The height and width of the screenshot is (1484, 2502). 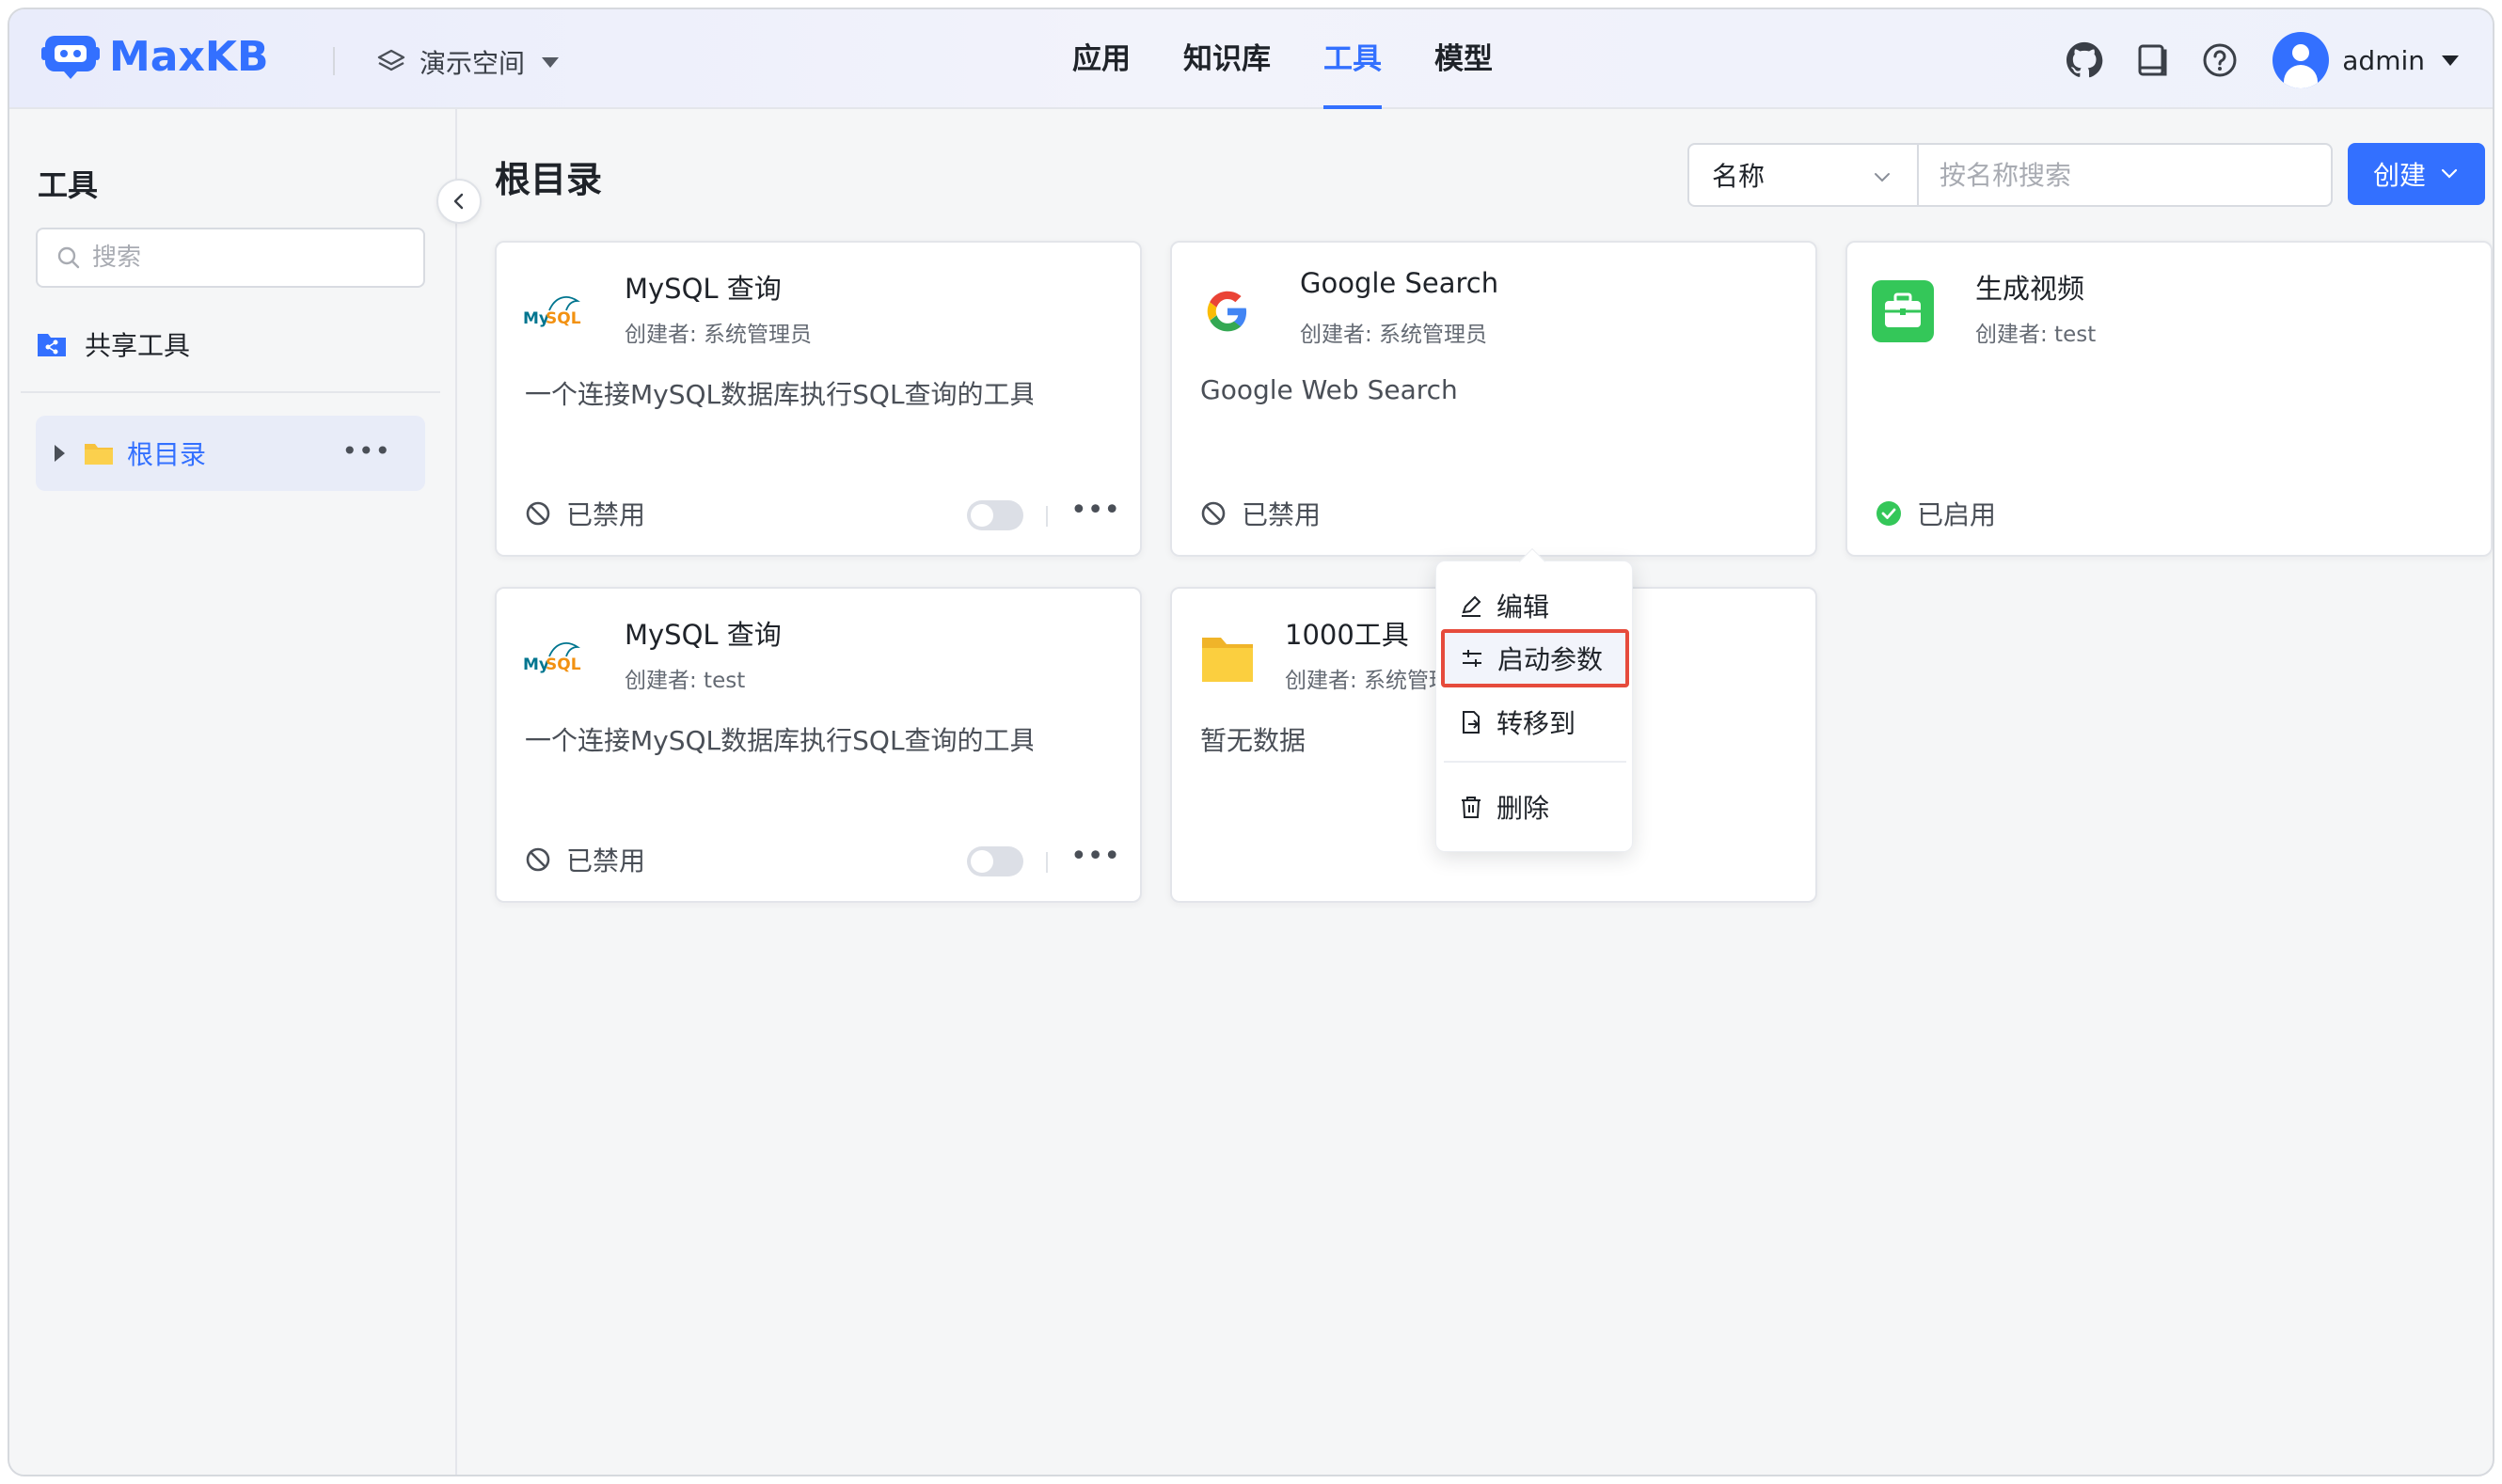 I want to click on menu-item-startup-params: 启动参数, so click(x=1535, y=658).